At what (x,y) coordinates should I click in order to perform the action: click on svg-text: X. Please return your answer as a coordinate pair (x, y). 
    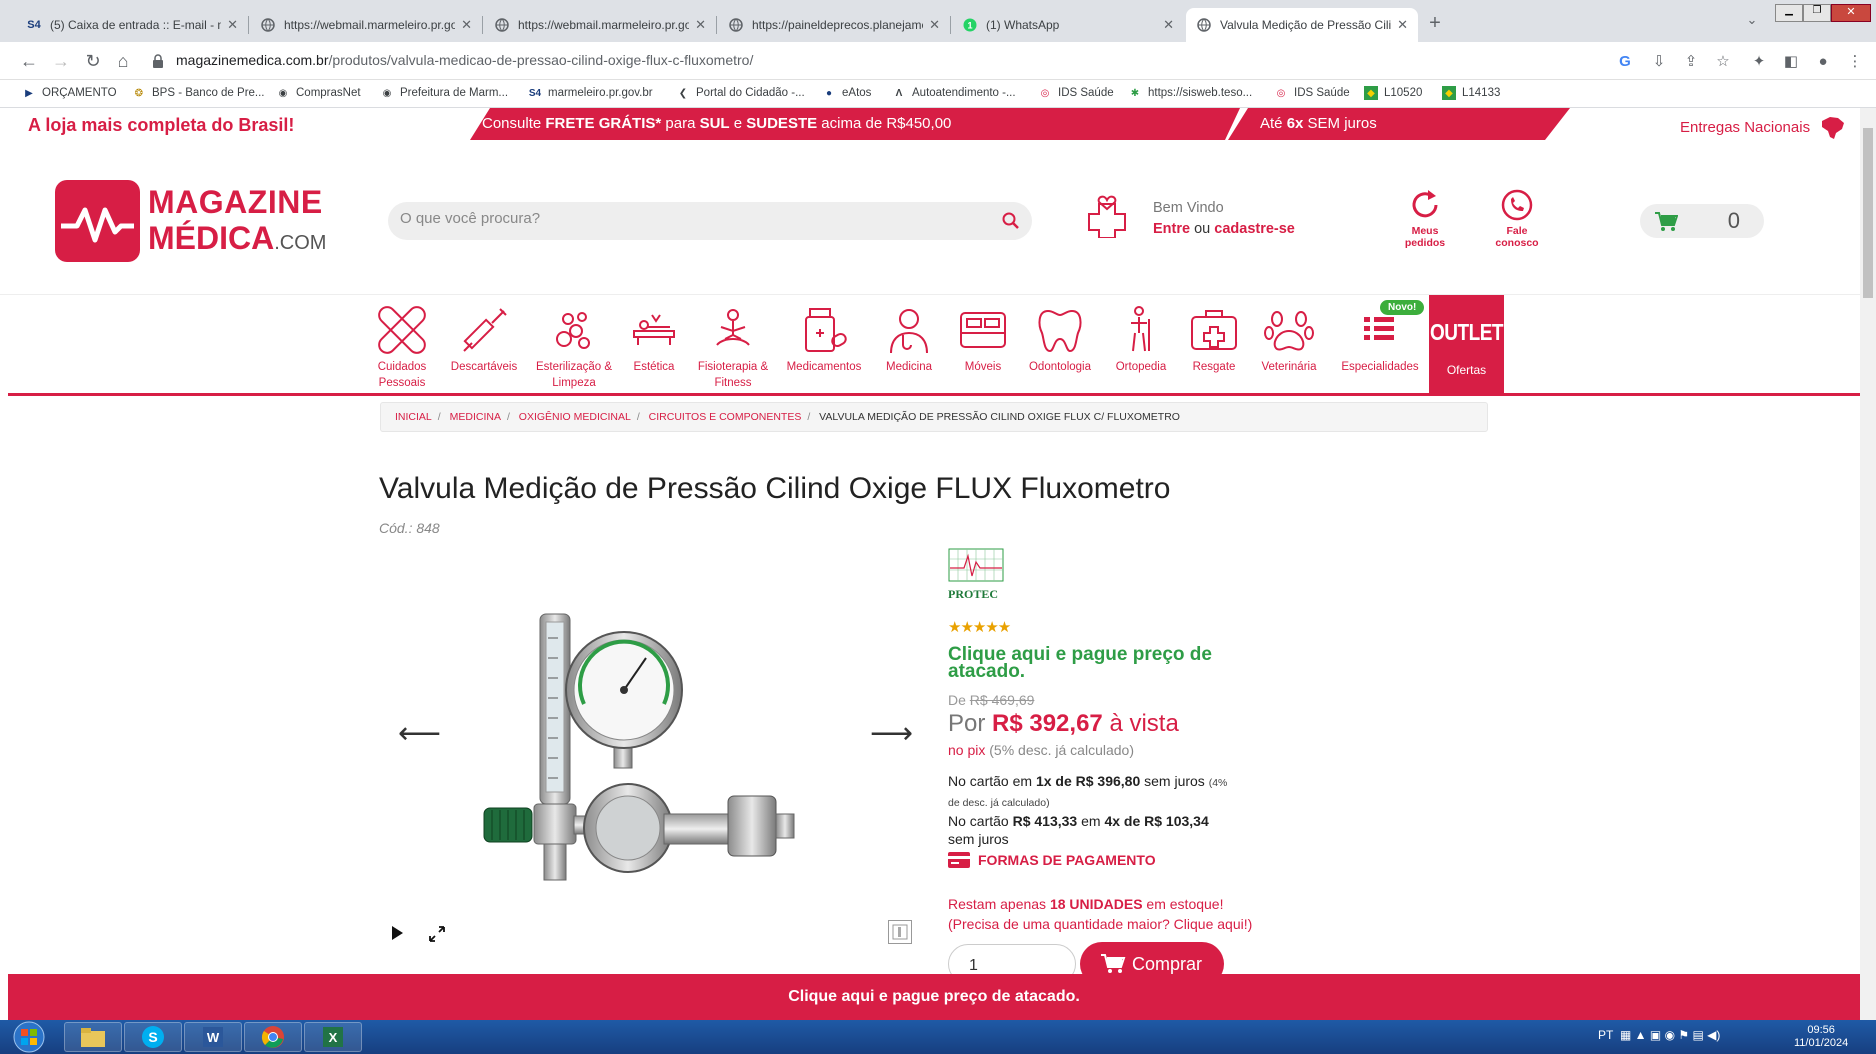
    Looking at the image, I should click on (333, 1037).